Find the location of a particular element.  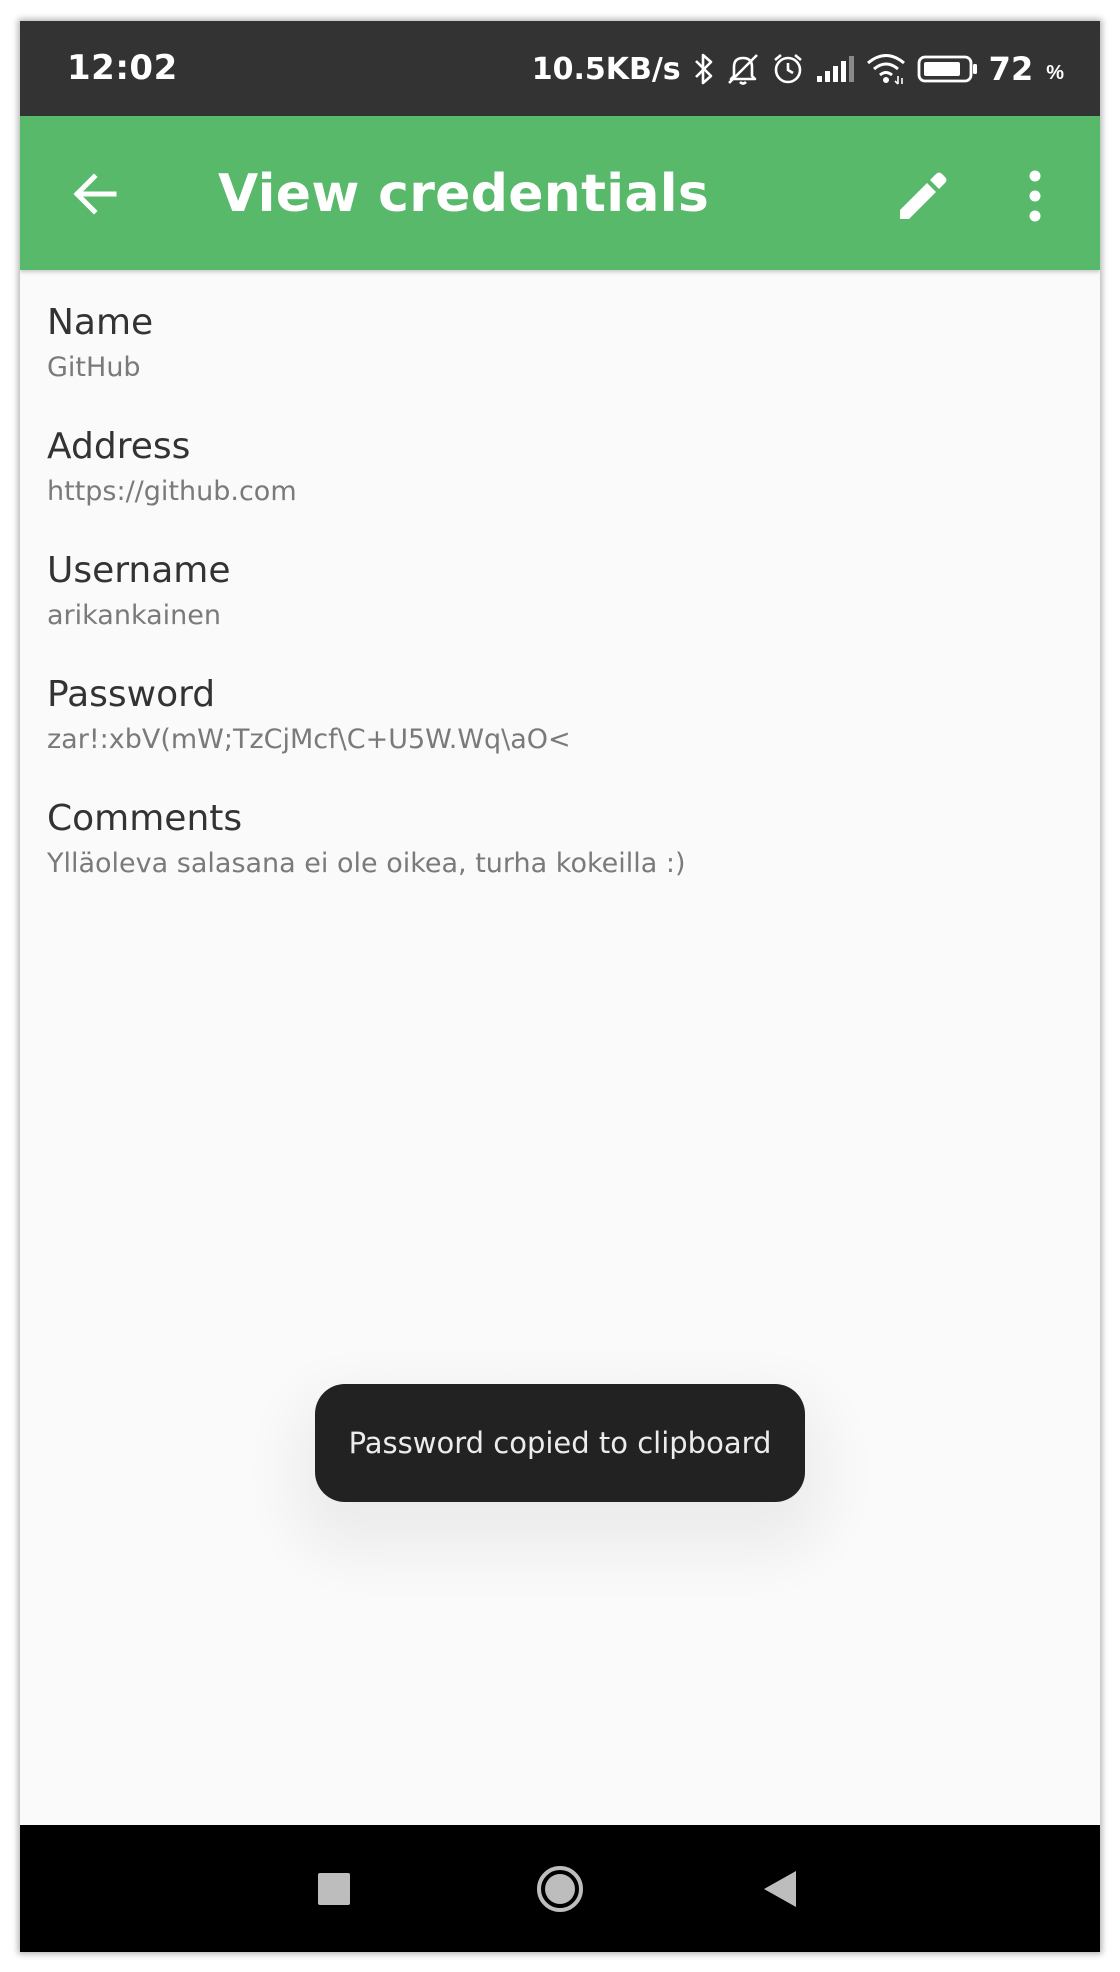

field-label: Username is located at coordinates (139, 570).